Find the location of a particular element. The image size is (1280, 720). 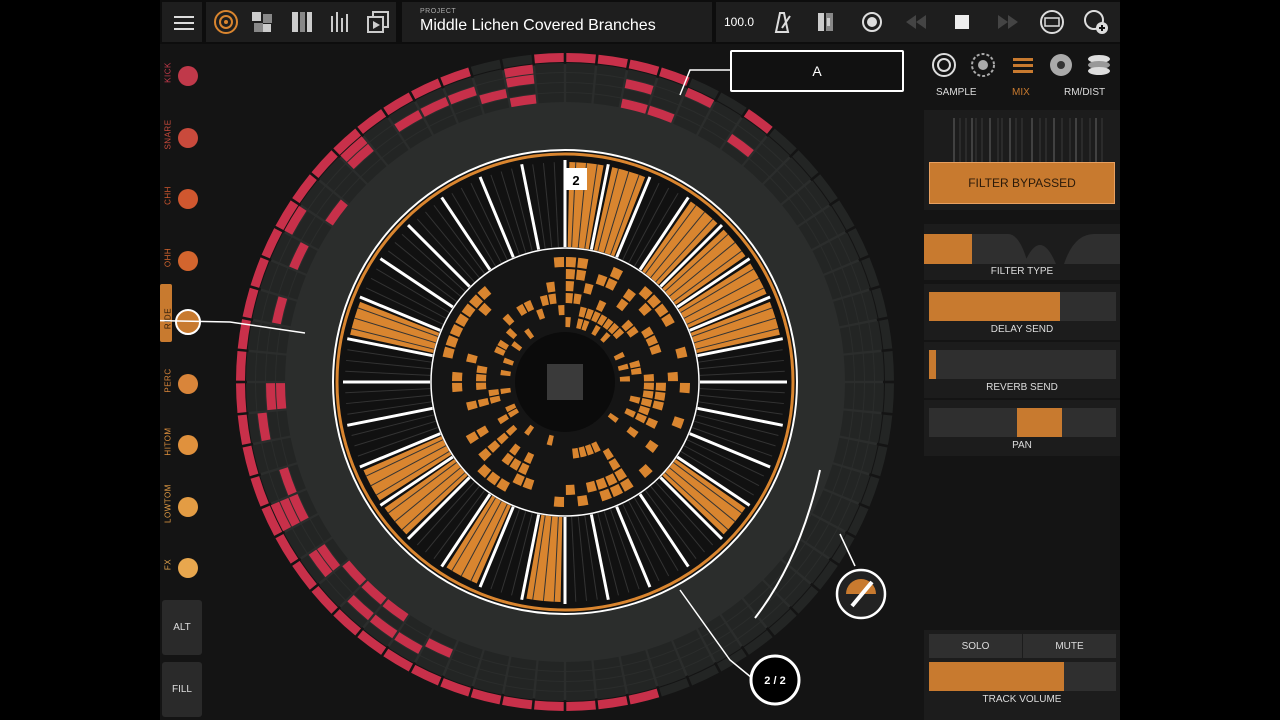

pattern-name-box: A is located at coordinates (817, 71).